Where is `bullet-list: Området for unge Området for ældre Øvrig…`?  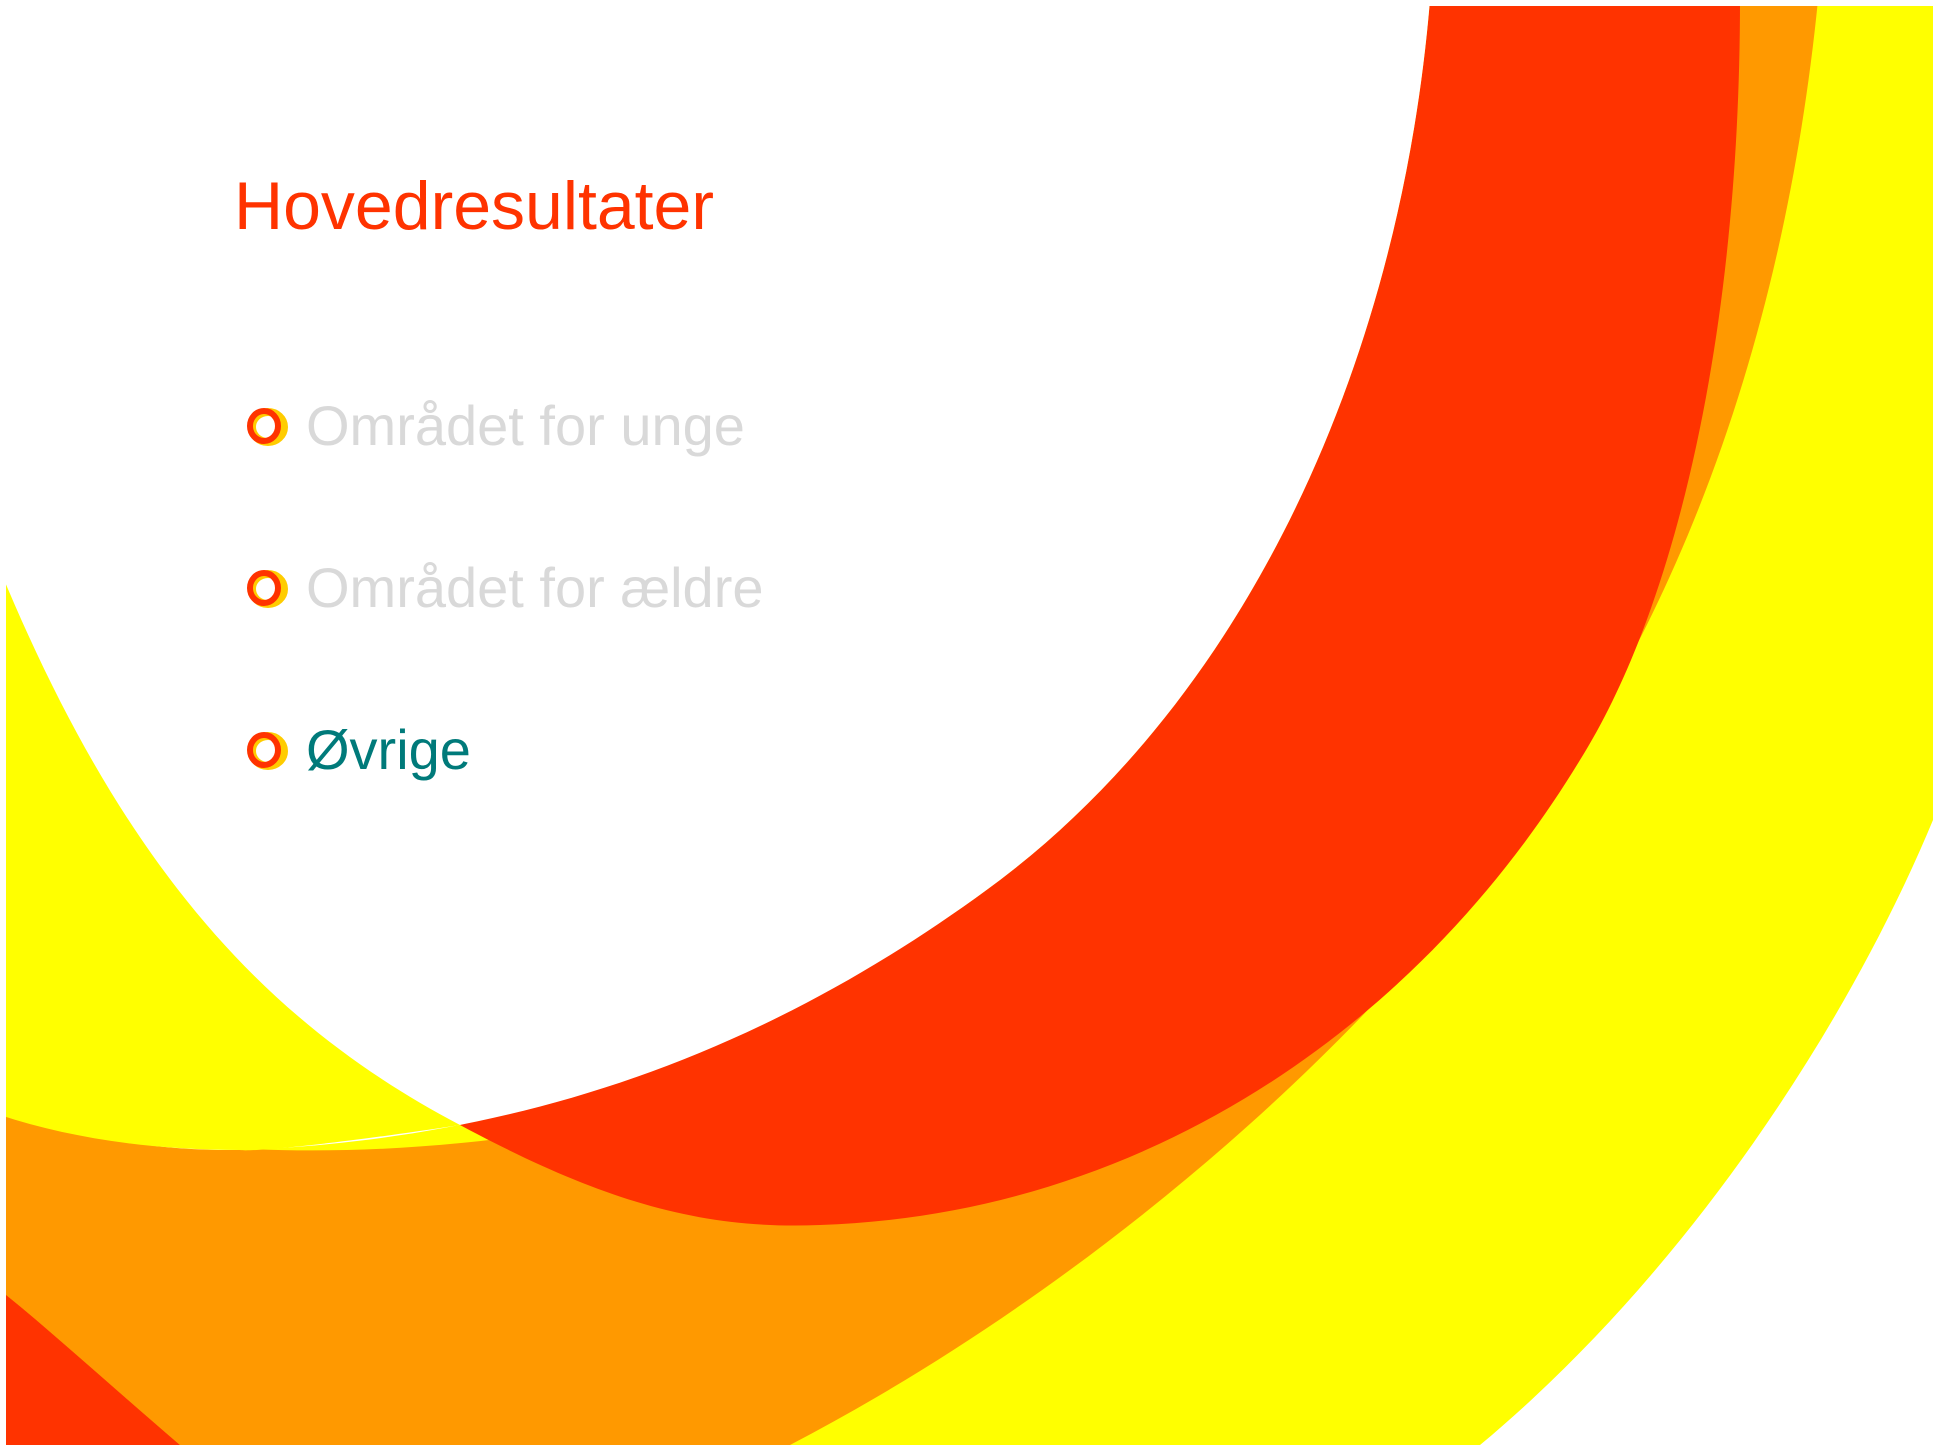
bullet-list: Området for unge Området for ældre Øvrig… is located at coordinates (504, 633).